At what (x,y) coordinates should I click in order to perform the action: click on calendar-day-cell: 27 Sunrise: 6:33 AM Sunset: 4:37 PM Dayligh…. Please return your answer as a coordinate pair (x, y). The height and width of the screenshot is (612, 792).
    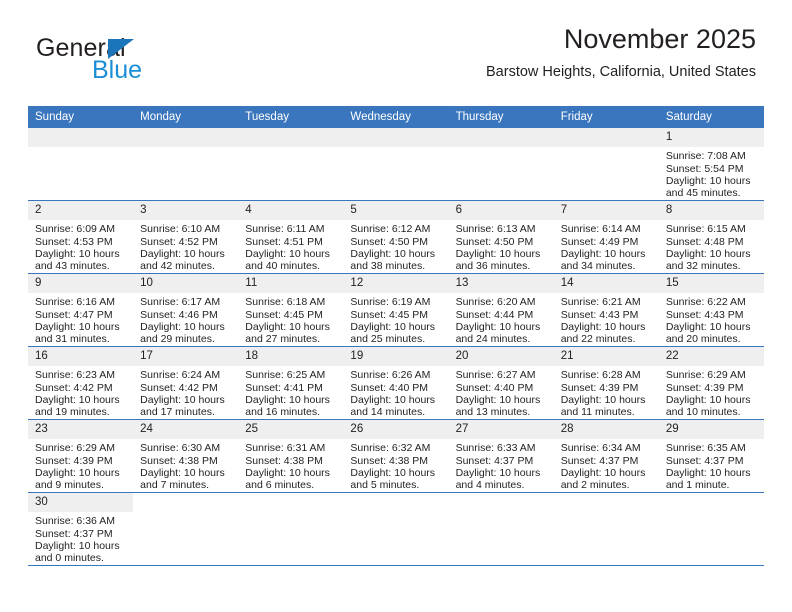
    Looking at the image, I should click on (501, 456).